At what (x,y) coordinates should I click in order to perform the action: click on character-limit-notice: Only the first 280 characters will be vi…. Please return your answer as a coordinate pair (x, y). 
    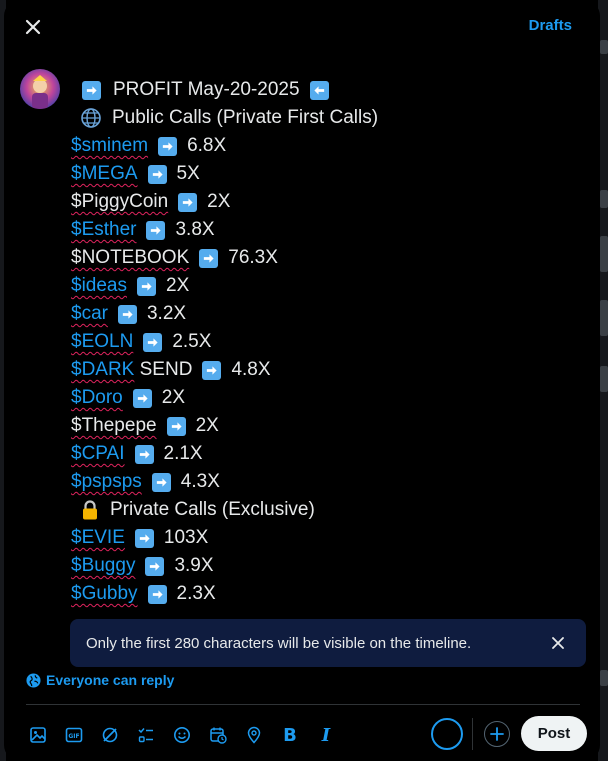
    Looking at the image, I should click on (328, 643).